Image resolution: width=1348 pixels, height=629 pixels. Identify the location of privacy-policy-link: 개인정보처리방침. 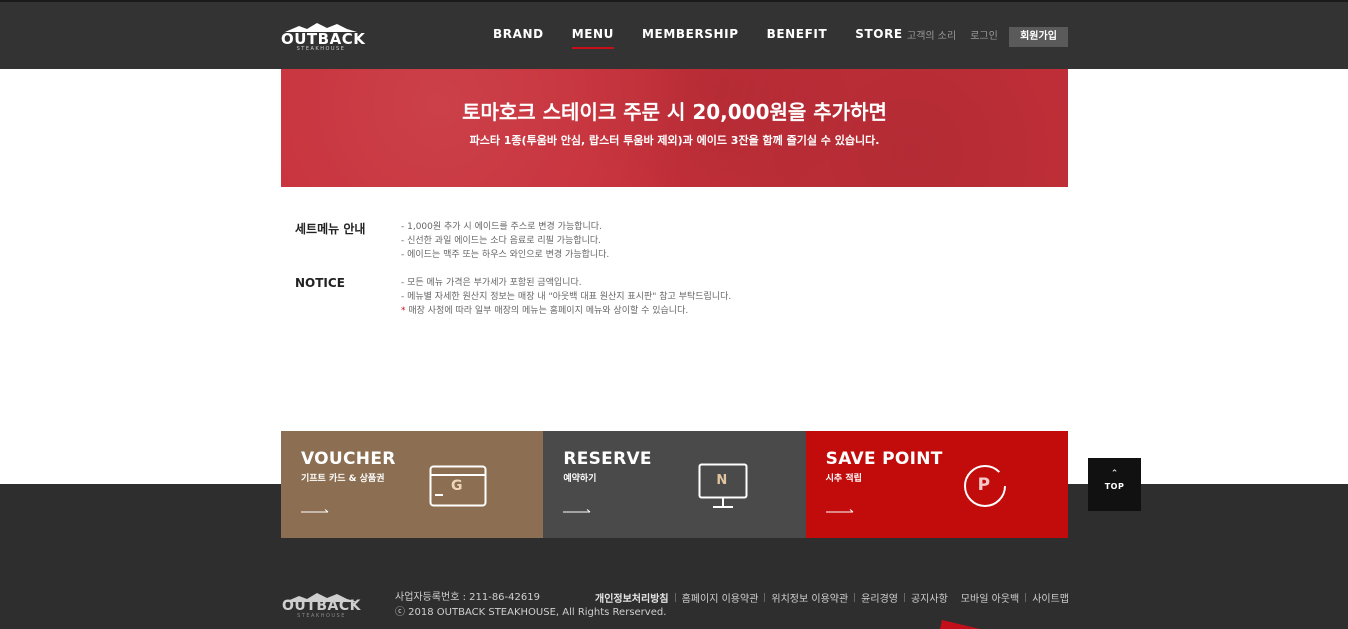
(632, 597).